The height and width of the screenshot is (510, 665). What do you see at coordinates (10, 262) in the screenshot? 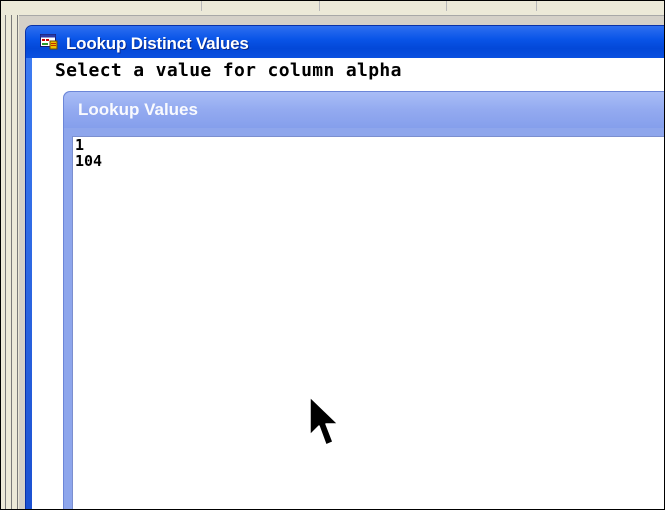
I see `background-app-edge` at bounding box center [10, 262].